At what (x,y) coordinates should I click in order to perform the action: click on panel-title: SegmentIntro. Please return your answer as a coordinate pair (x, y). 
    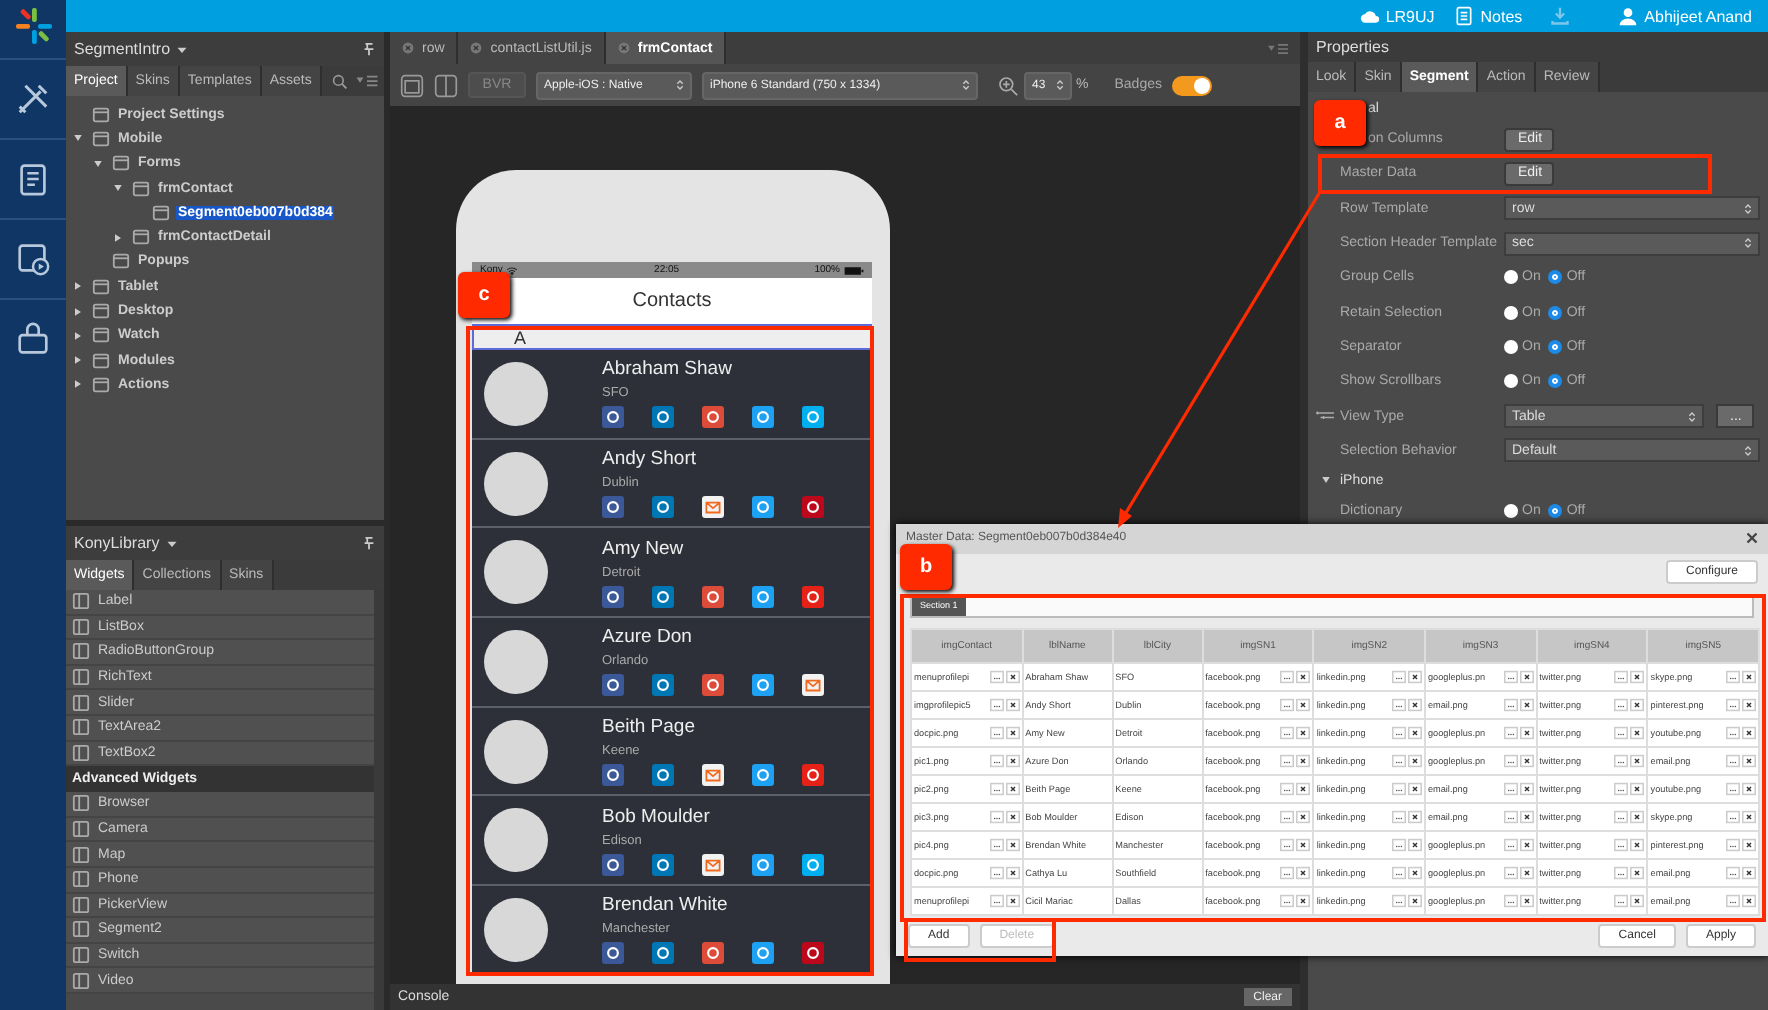
    Looking at the image, I should click on (122, 49).